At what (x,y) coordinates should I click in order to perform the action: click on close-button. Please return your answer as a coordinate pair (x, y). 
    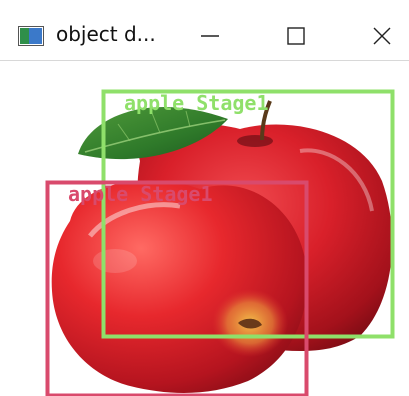
    Looking at the image, I should click on (382, 36).